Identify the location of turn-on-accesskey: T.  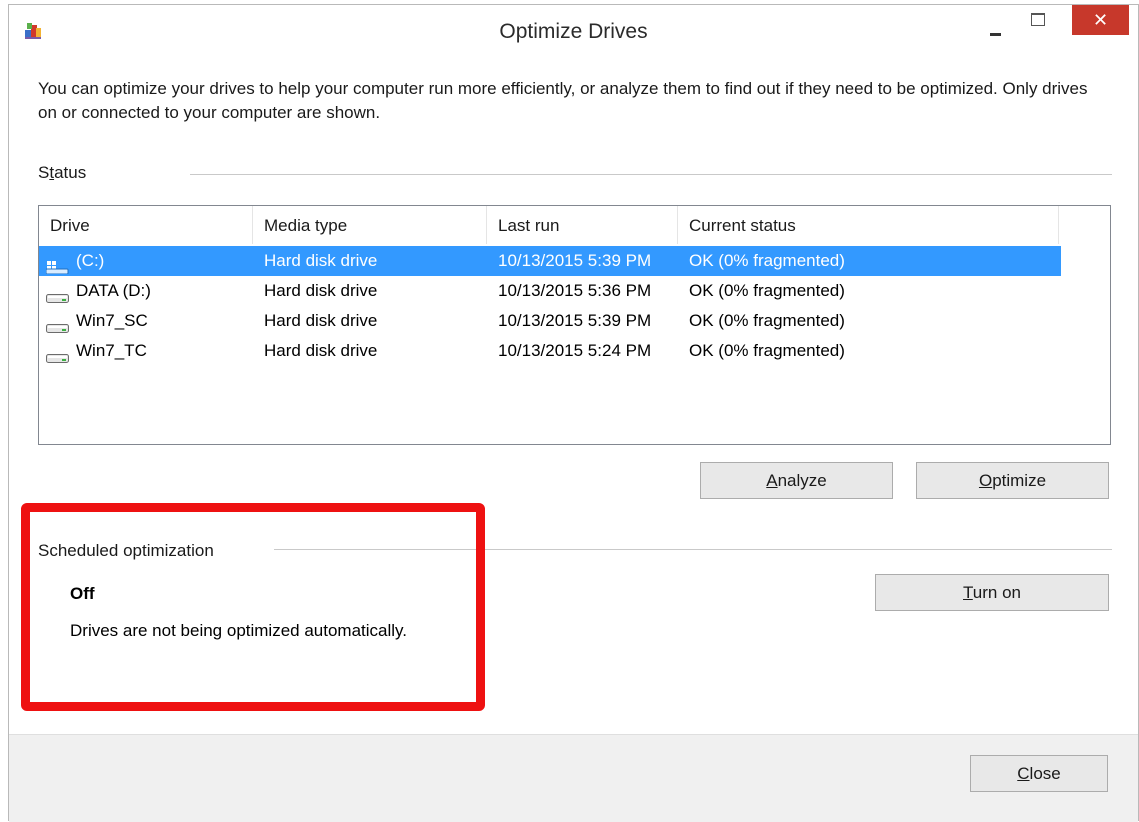
(968, 592).